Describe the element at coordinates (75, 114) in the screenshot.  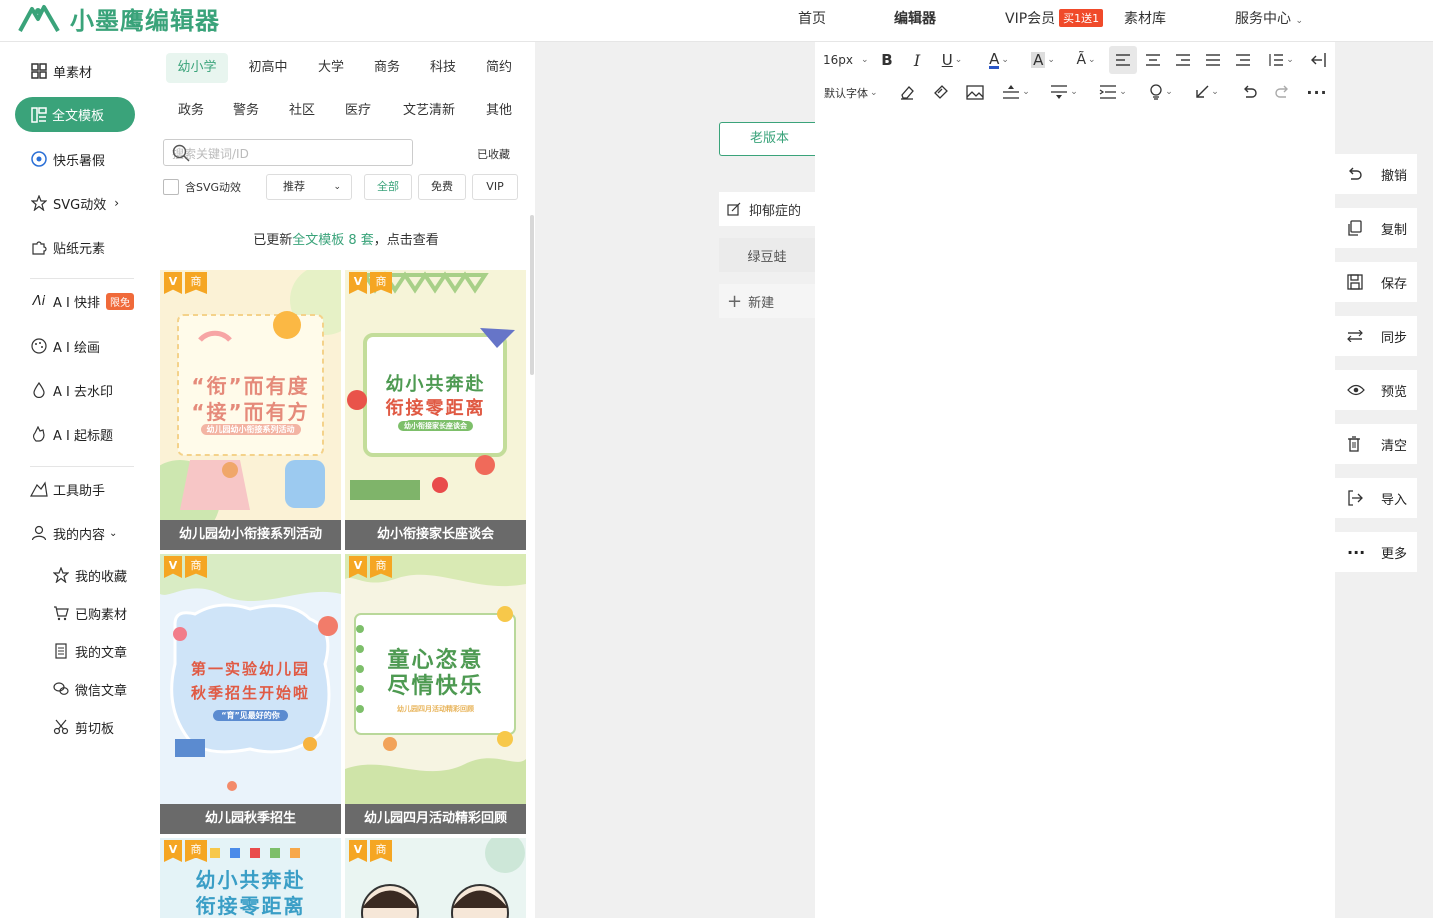
I see `sidebar-item-templates: 全文模板` at that location.